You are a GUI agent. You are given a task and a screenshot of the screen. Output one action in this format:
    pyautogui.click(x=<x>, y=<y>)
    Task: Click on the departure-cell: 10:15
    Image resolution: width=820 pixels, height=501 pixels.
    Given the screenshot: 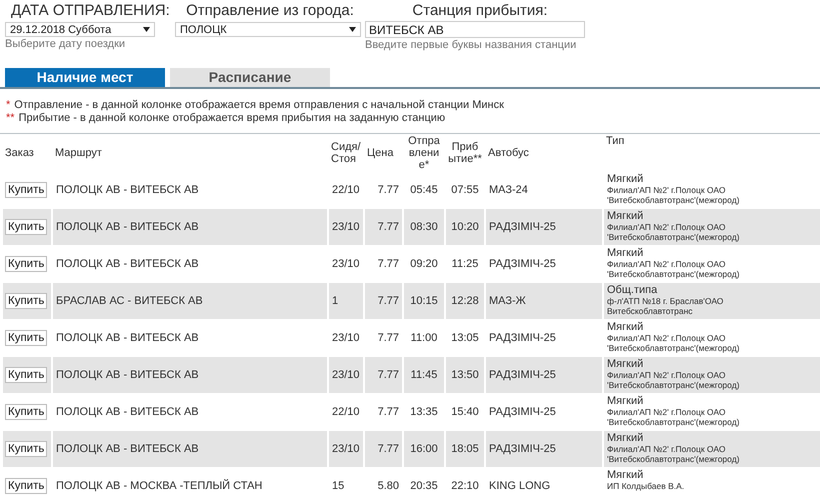 What is the action you would take?
    pyautogui.click(x=424, y=301)
    